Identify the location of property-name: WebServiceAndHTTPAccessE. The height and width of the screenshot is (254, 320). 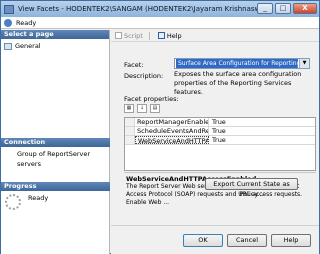
(172, 140).